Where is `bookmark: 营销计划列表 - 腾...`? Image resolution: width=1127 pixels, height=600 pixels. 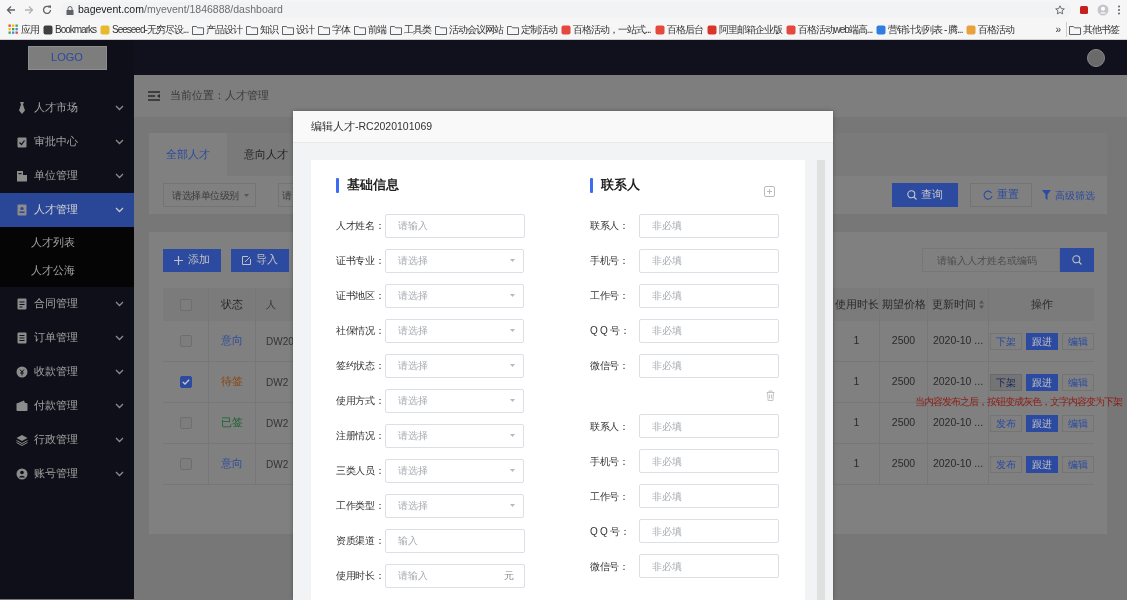 bookmark: 营销计划列表 - 腾... is located at coordinates (919, 29).